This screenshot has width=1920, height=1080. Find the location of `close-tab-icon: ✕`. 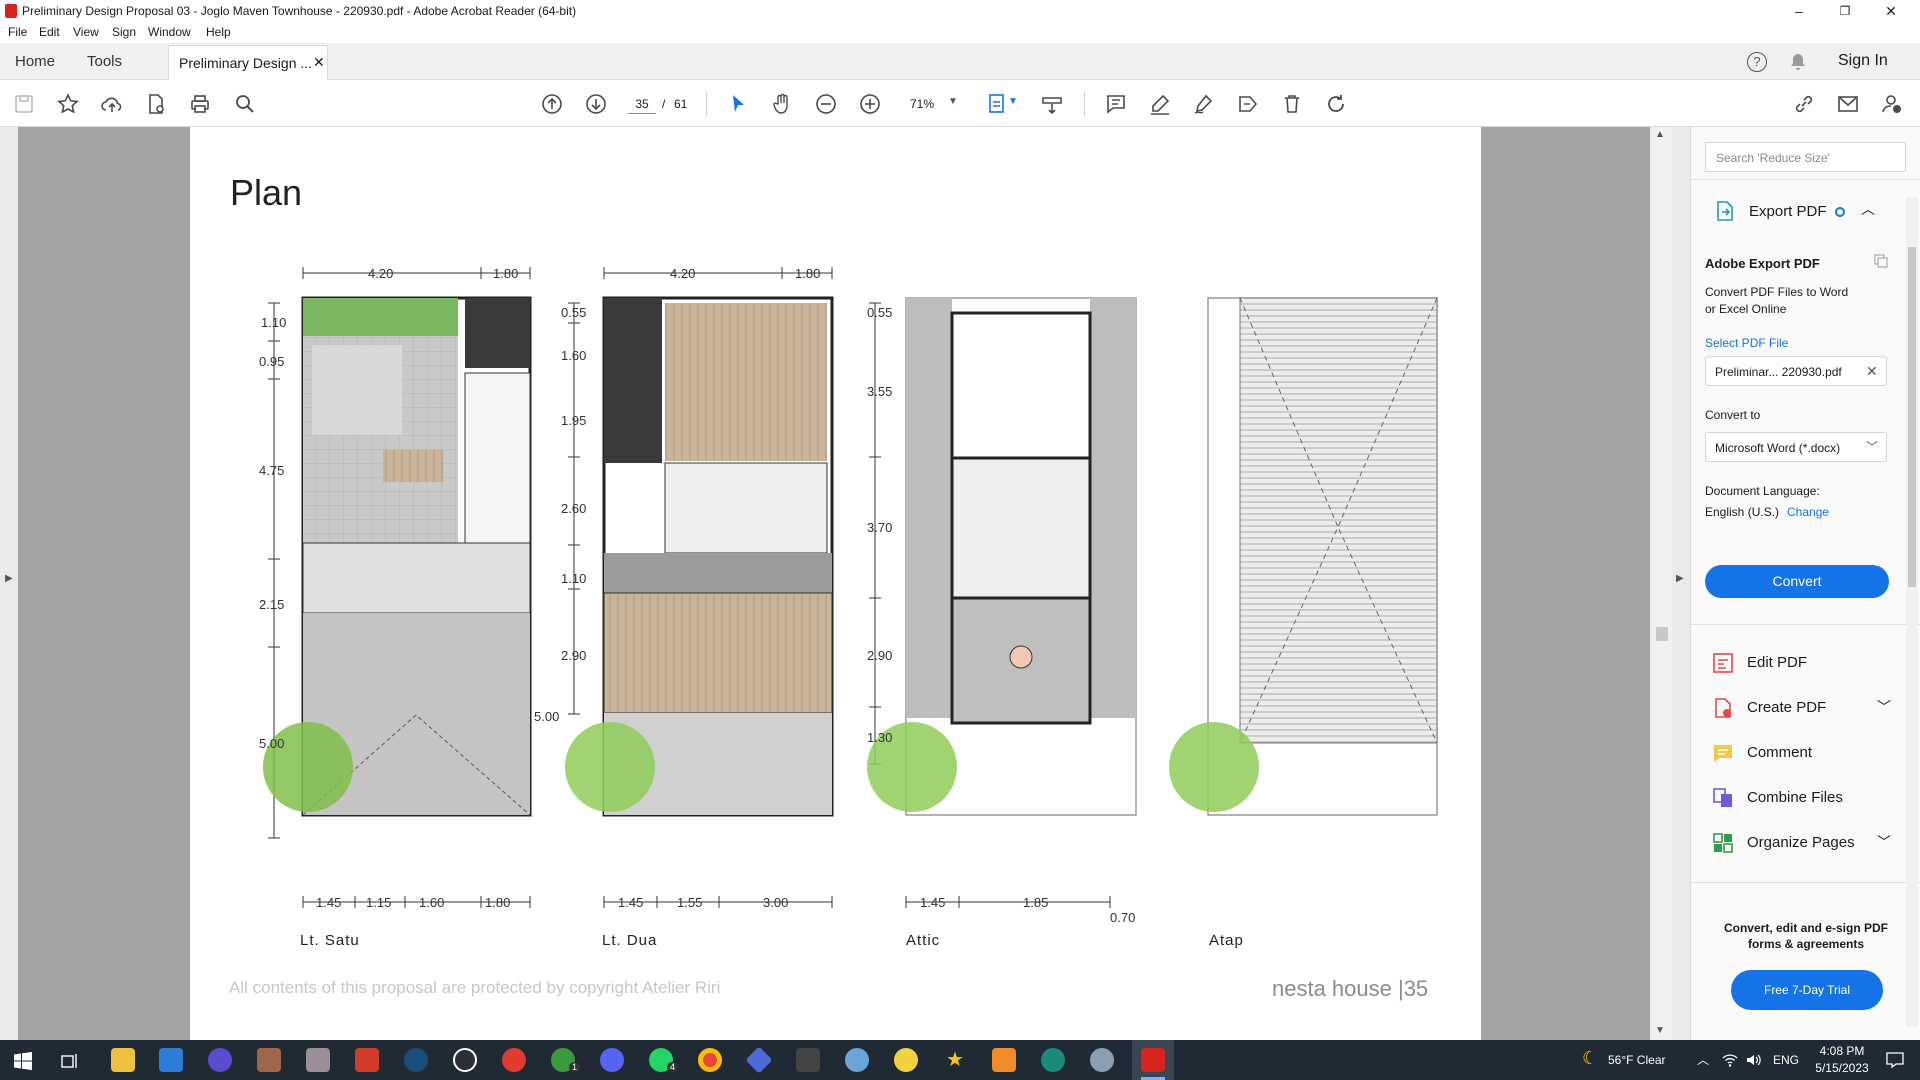

close-tab-icon: ✕ is located at coordinates (319, 62).